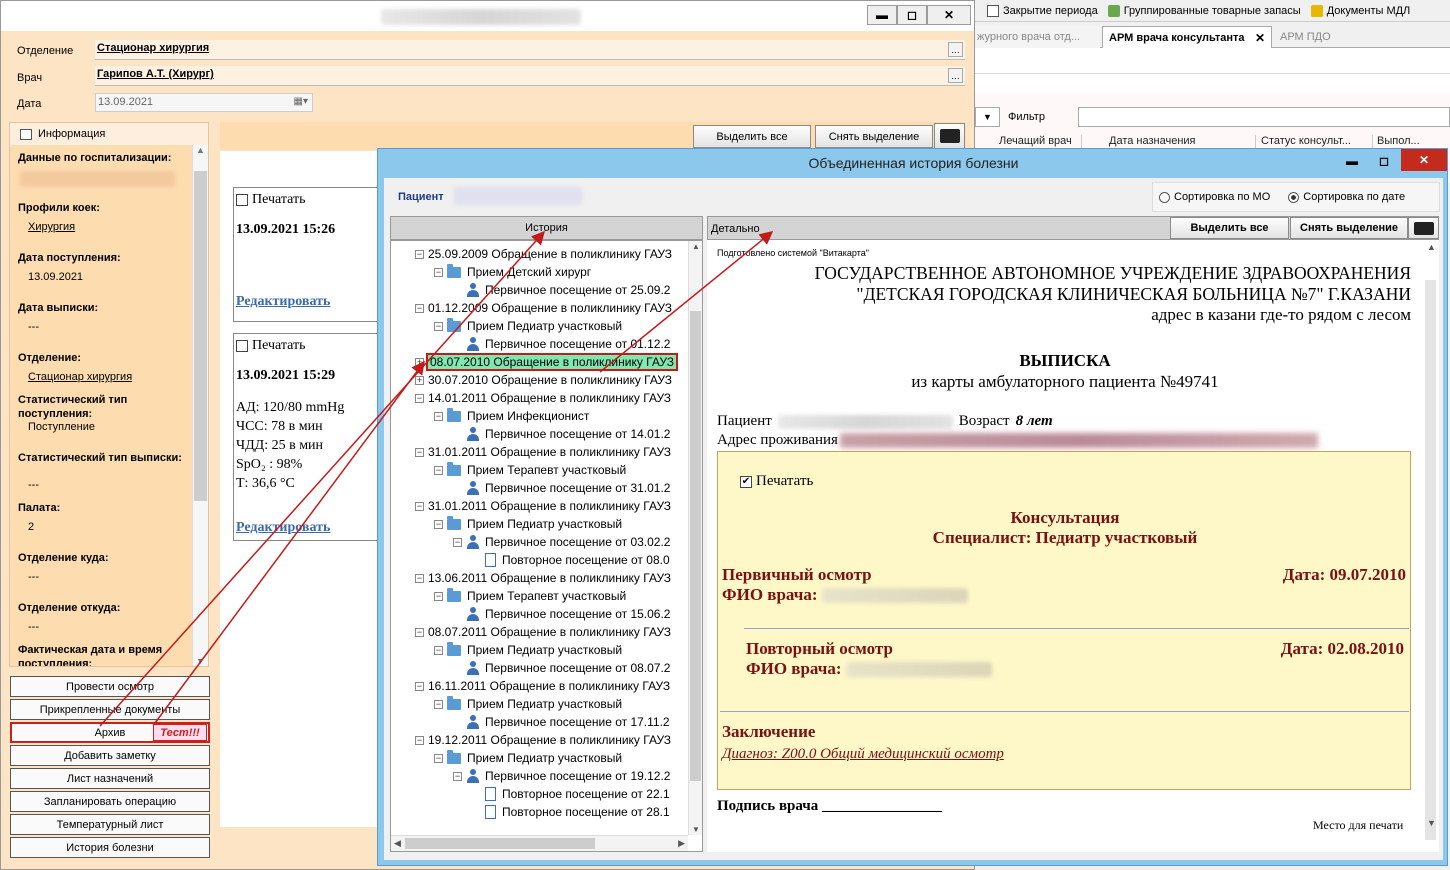  What do you see at coordinates (746, 481) in the screenshot?
I see `checkbox-checked-icon: ✔` at bounding box center [746, 481].